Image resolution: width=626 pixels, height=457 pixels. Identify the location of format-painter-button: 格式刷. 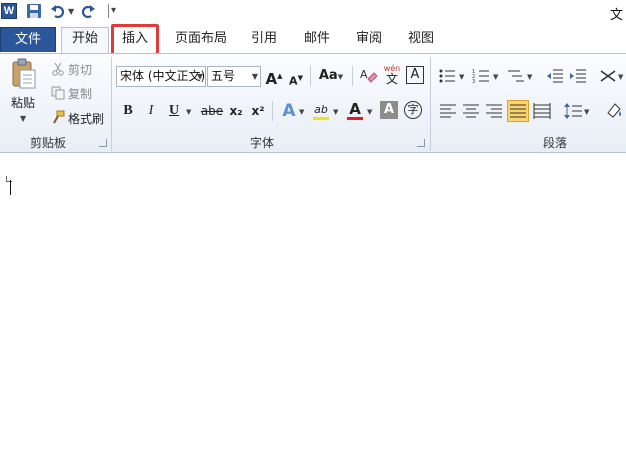
(86, 118).